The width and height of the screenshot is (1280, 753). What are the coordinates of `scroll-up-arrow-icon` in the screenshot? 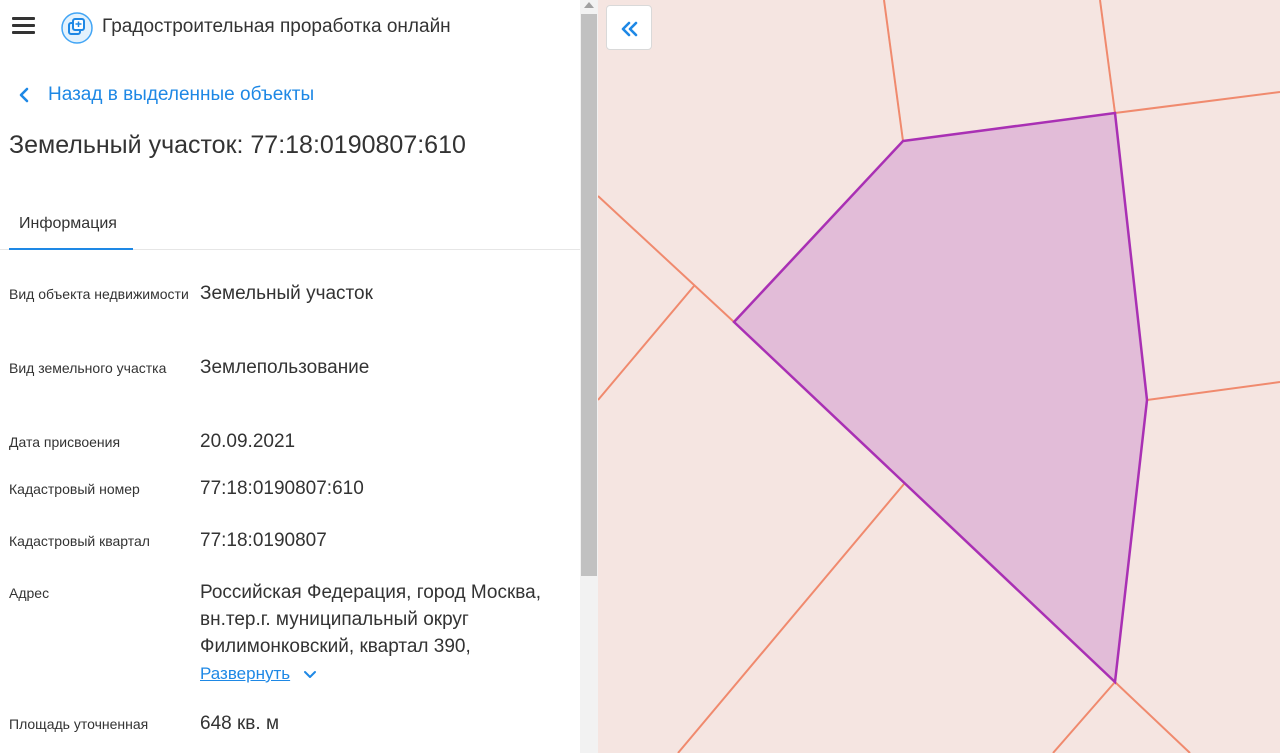 It's located at (589, 5).